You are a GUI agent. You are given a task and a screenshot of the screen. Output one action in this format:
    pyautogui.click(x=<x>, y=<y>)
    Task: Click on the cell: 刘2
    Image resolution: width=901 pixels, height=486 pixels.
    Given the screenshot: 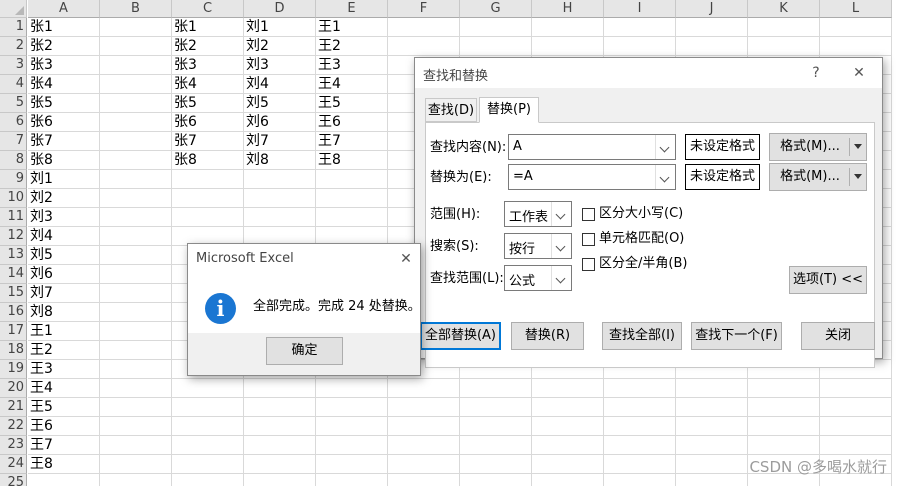 What is the action you would take?
    pyautogui.click(x=280, y=46)
    